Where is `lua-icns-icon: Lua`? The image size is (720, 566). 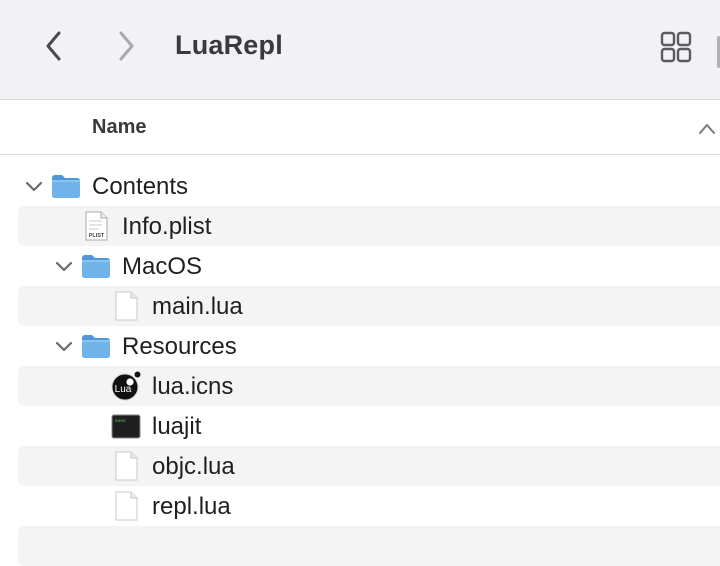 lua-icns-icon: Lua is located at coordinates (126, 386).